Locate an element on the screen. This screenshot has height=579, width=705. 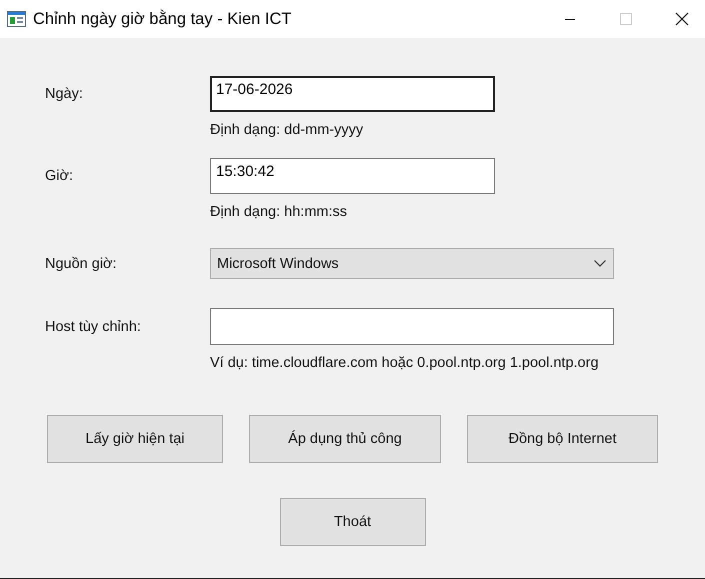
input-field: 15:30:42 is located at coordinates (352, 176).